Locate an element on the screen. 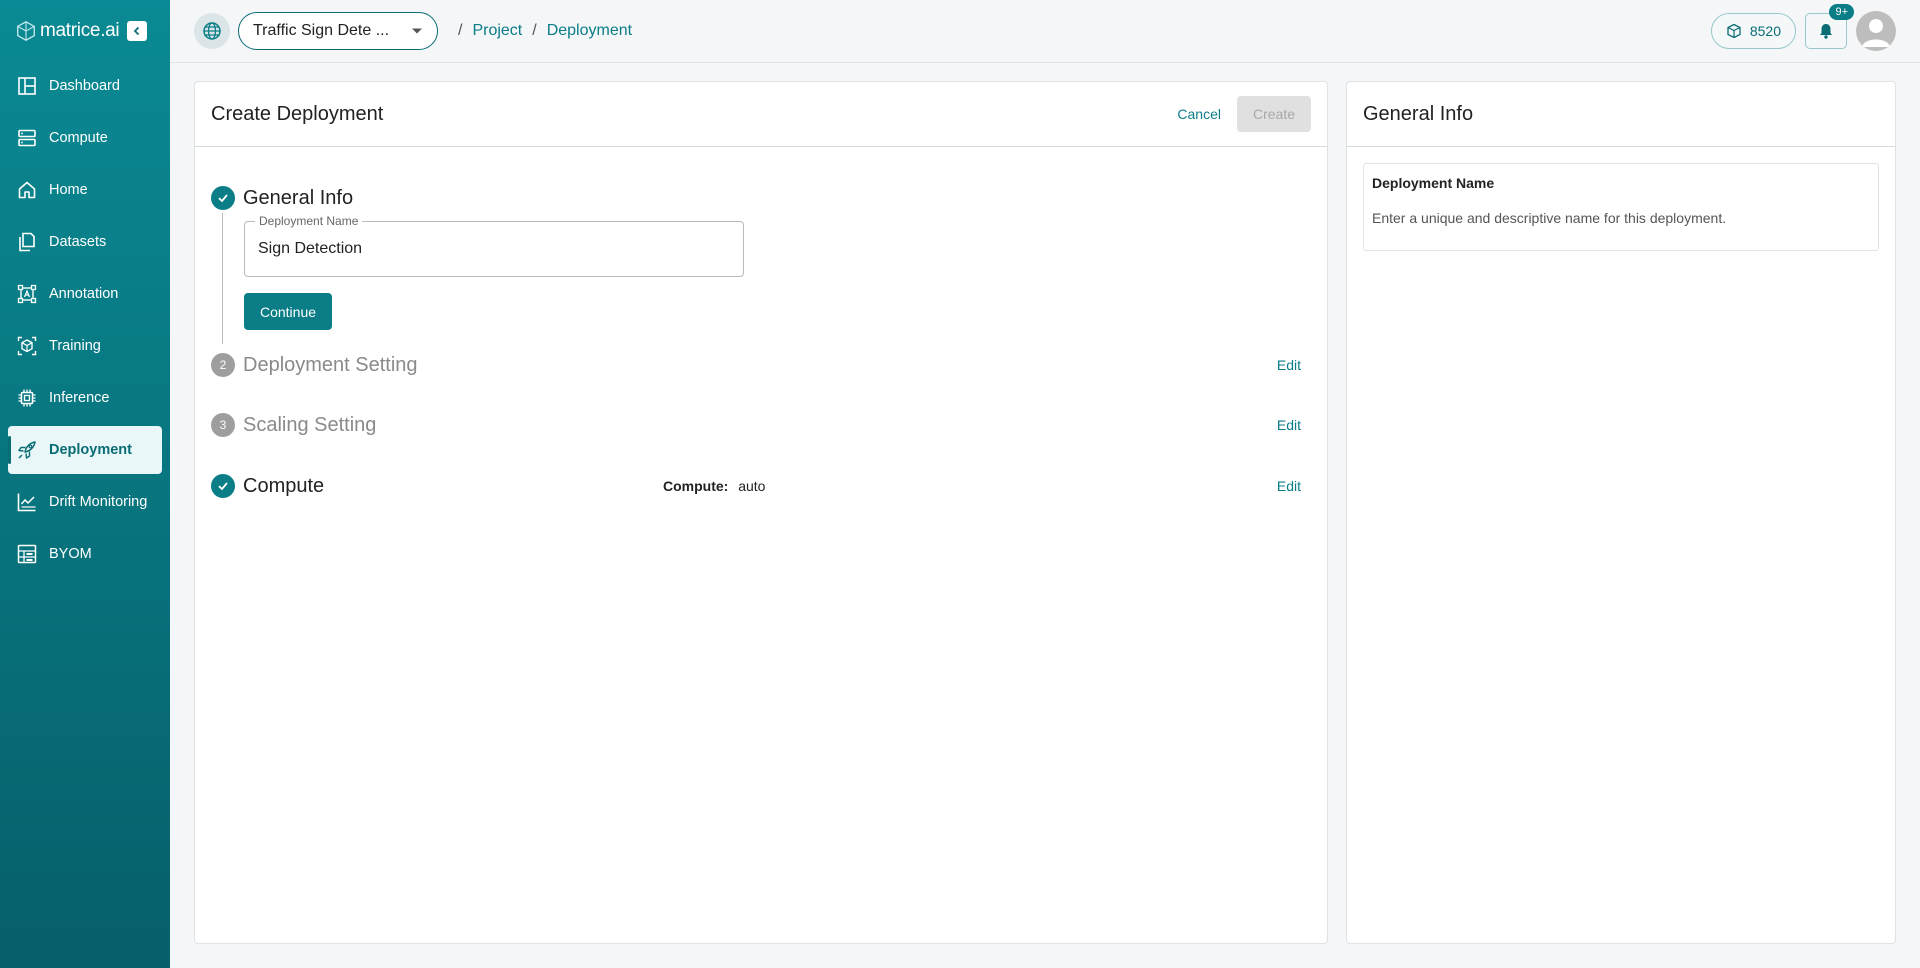  compute-summary: Compute: auto is located at coordinates (714, 486).